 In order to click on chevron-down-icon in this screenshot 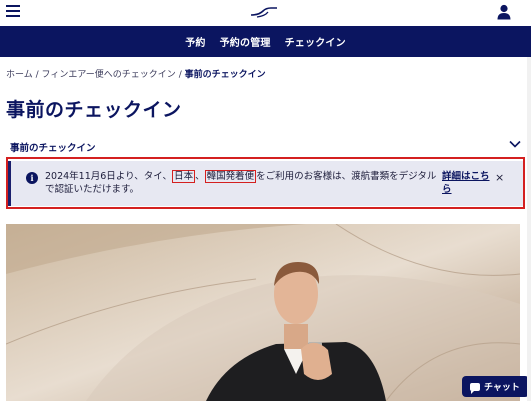, I will do `click(515, 144)`.